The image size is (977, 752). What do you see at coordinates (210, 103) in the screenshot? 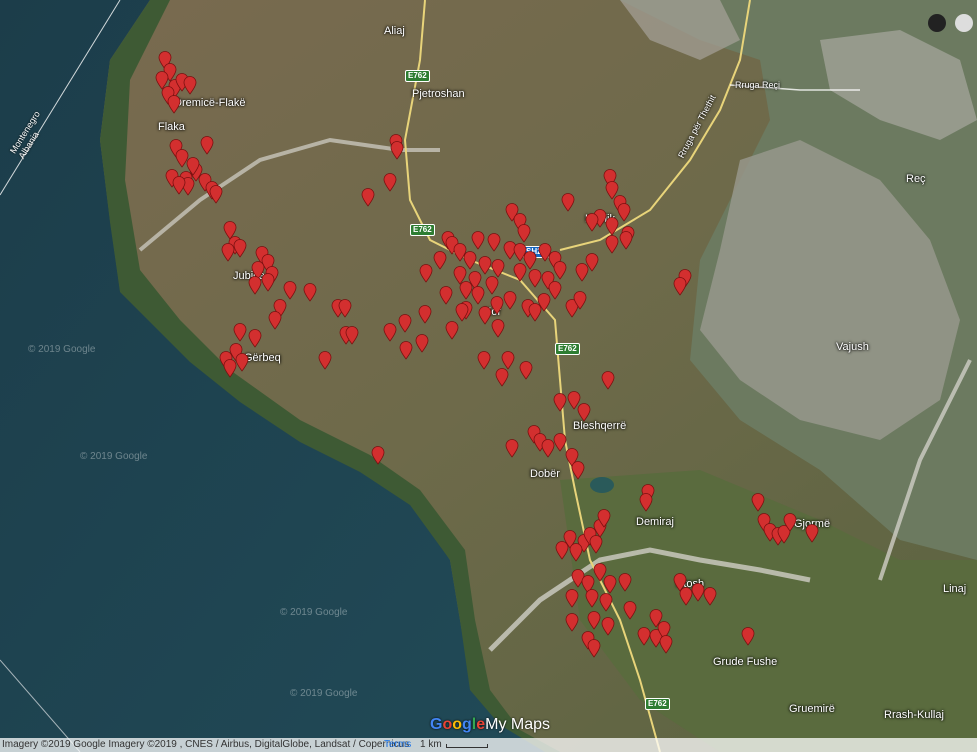
I see `place-label-dremce: Dremicë-Flakë` at bounding box center [210, 103].